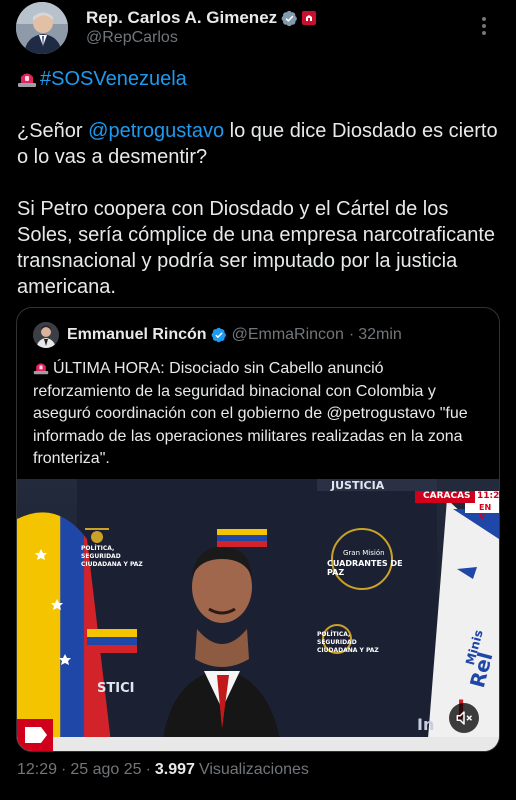 The height and width of the screenshot is (800, 516). What do you see at coordinates (364, 553) in the screenshot?
I see `video-sign-center-1: Gran Misión` at bounding box center [364, 553].